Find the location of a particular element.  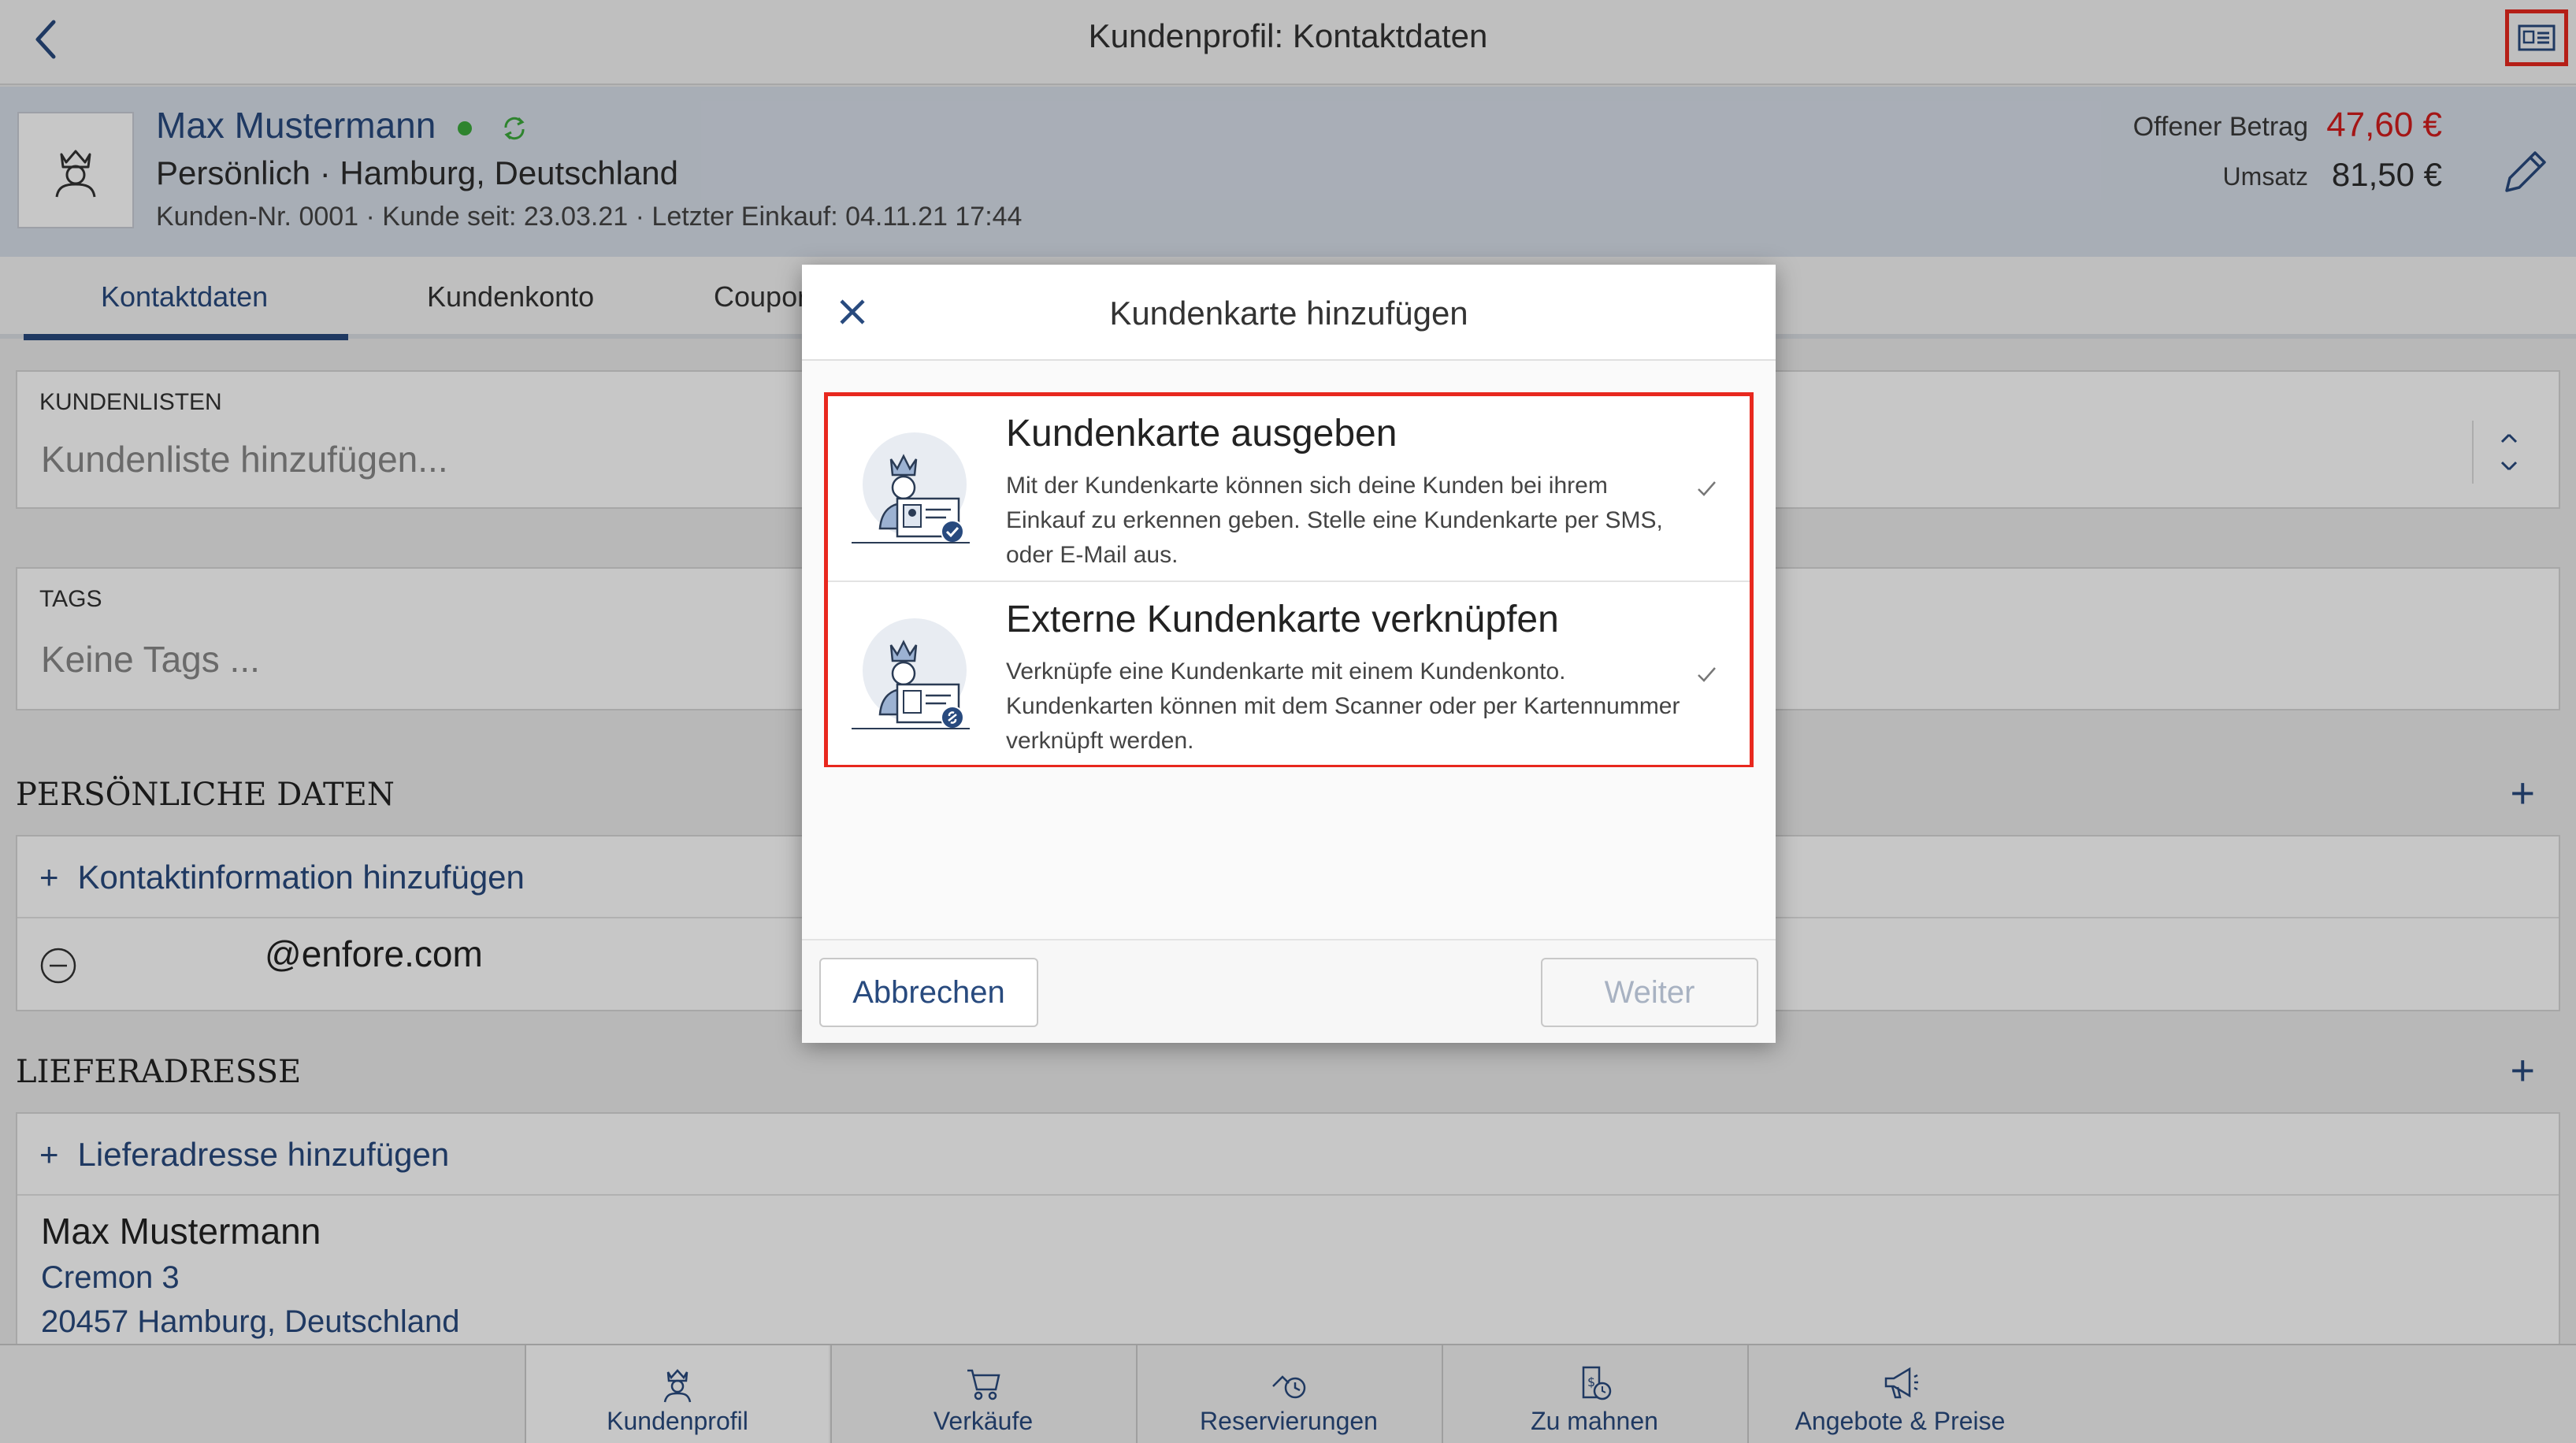

next-button: Weiter is located at coordinates (1649, 993).